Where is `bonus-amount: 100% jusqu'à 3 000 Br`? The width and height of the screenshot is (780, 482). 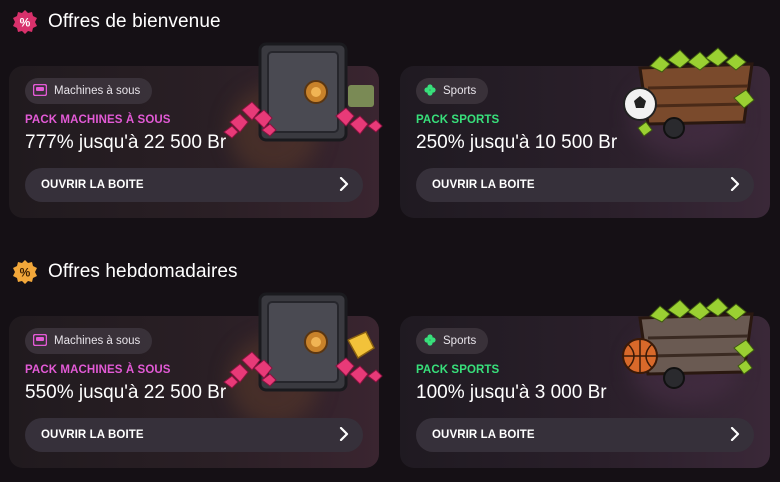
bonus-amount: 100% jusqu'à 3 000 Br is located at coordinates (511, 392).